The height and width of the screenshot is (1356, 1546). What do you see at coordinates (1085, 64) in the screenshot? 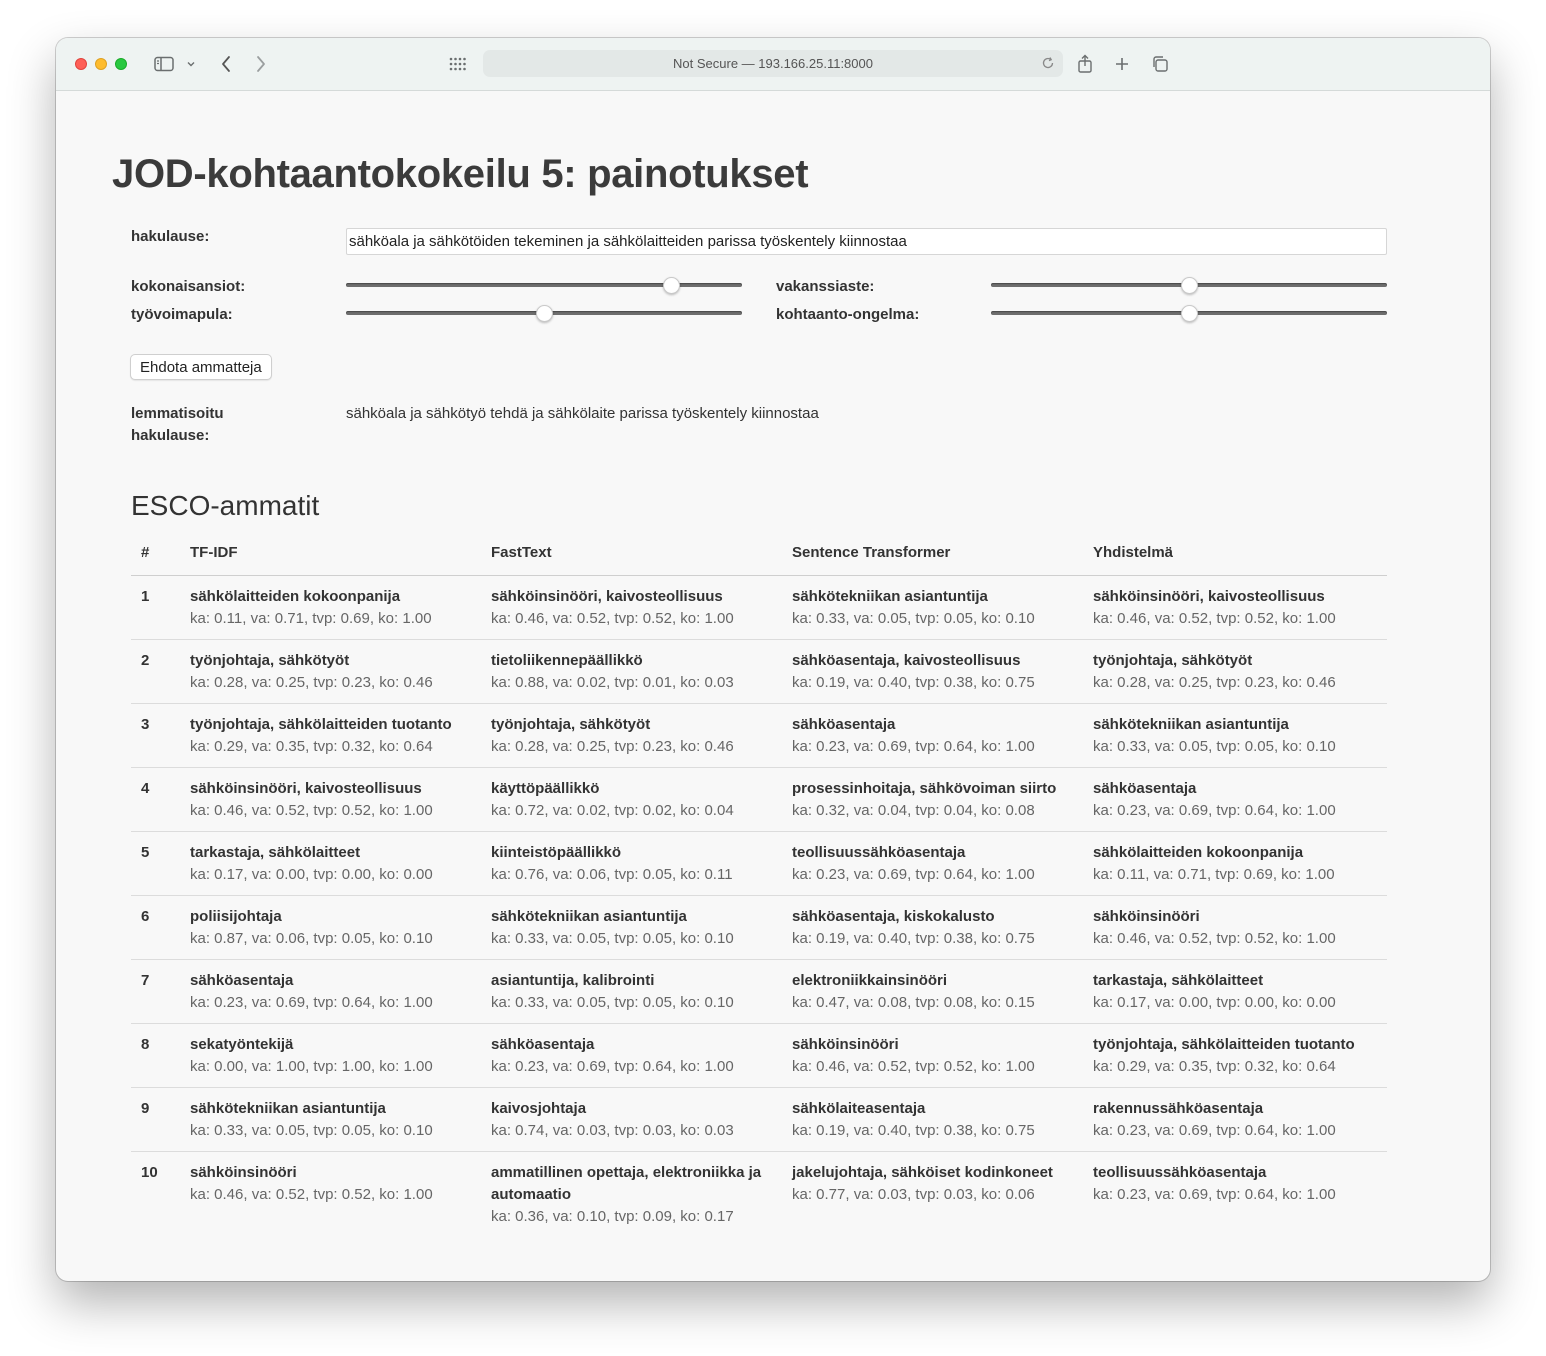
I see `share-icon` at bounding box center [1085, 64].